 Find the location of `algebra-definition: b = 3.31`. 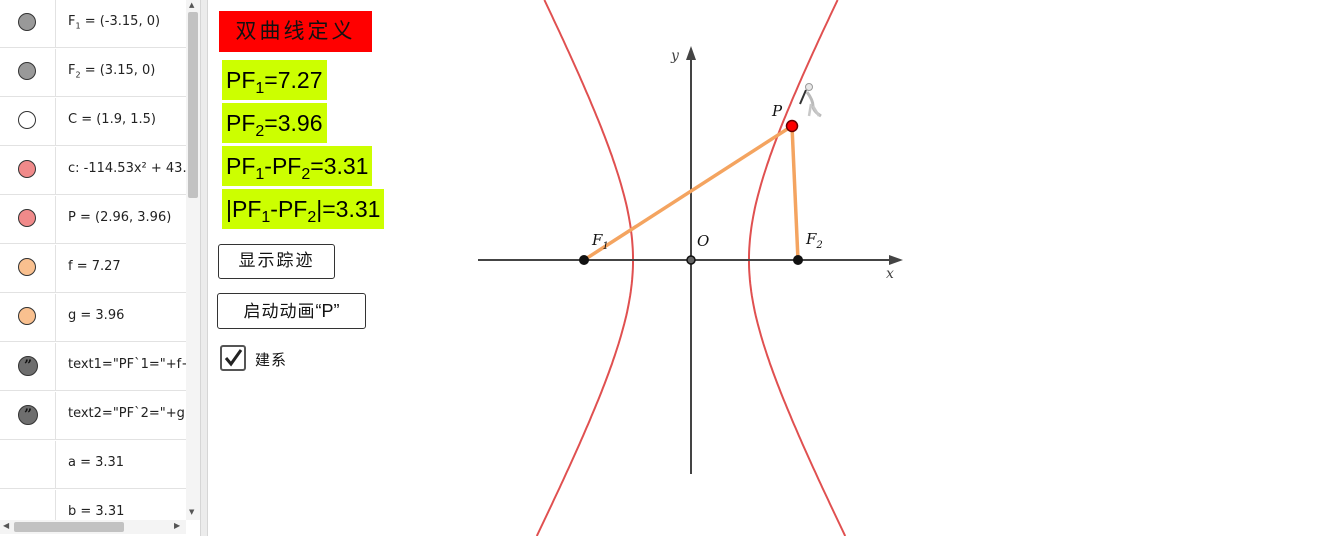

algebra-definition: b = 3.31 is located at coordinates (127, 511).